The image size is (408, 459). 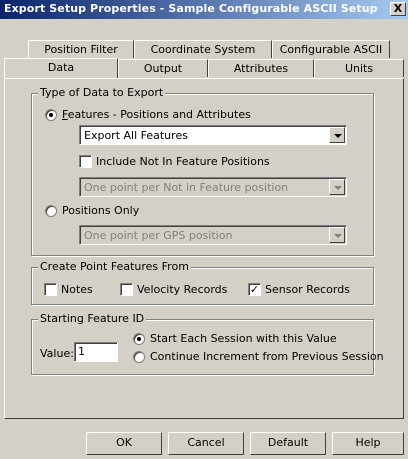 I want to click on not-in-feature-select: One point per Not in Feature position, so click(x=213, y=187).